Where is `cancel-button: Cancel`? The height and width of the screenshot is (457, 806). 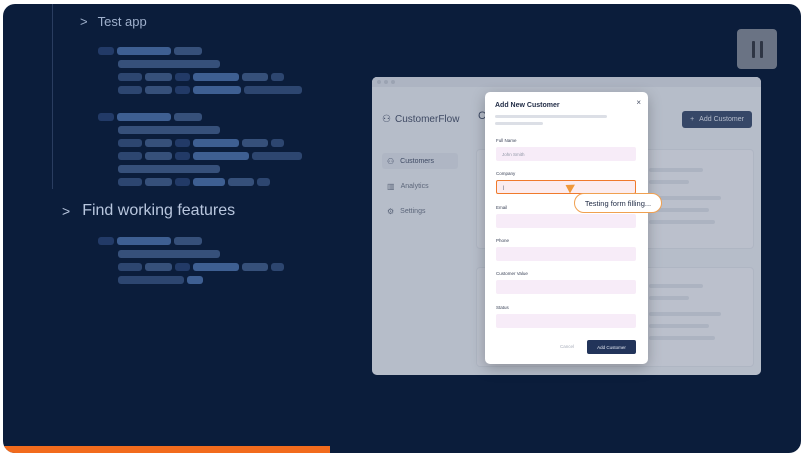
cancel-button: Cancel is located at coordinates (567, 346).